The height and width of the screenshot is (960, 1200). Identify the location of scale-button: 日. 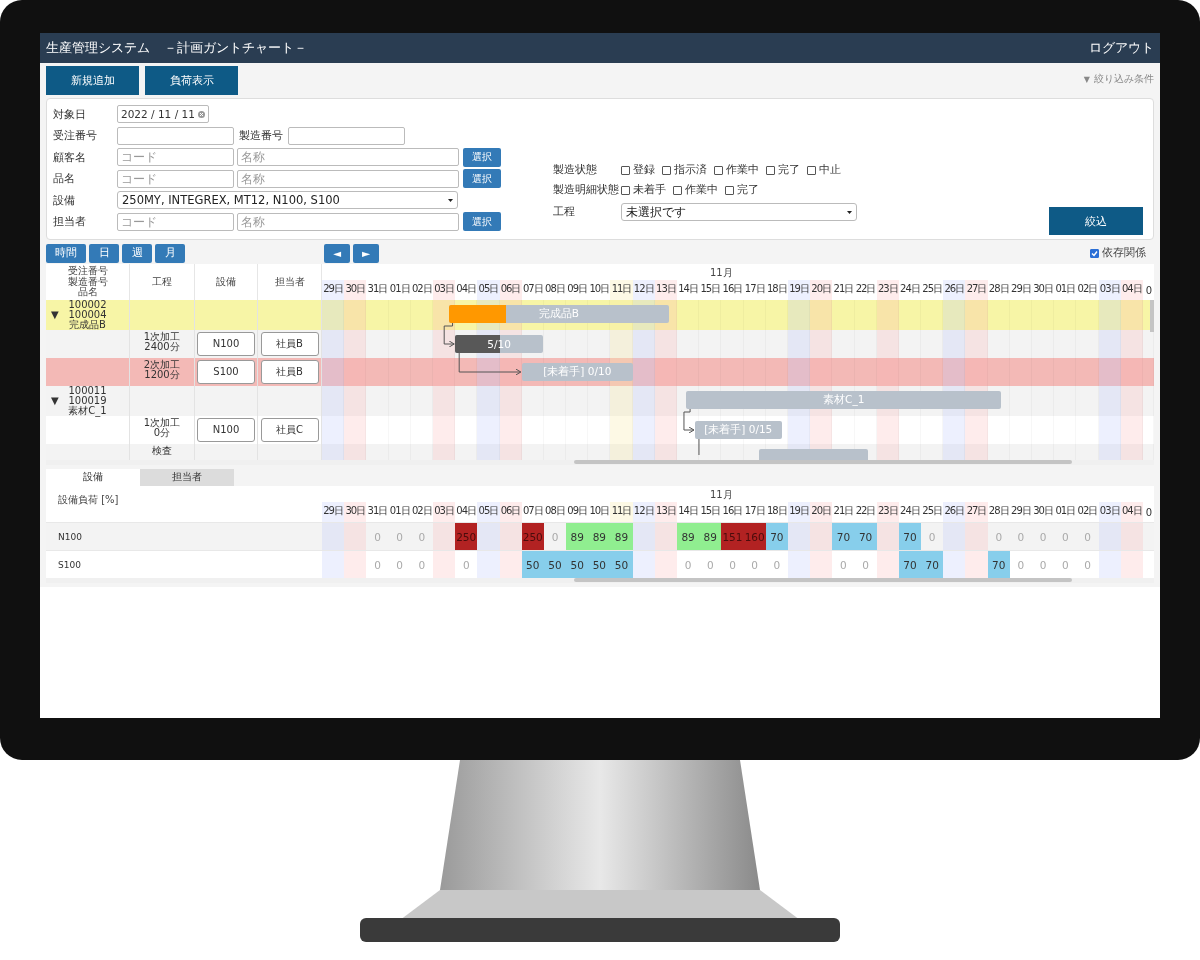
(104, 253).